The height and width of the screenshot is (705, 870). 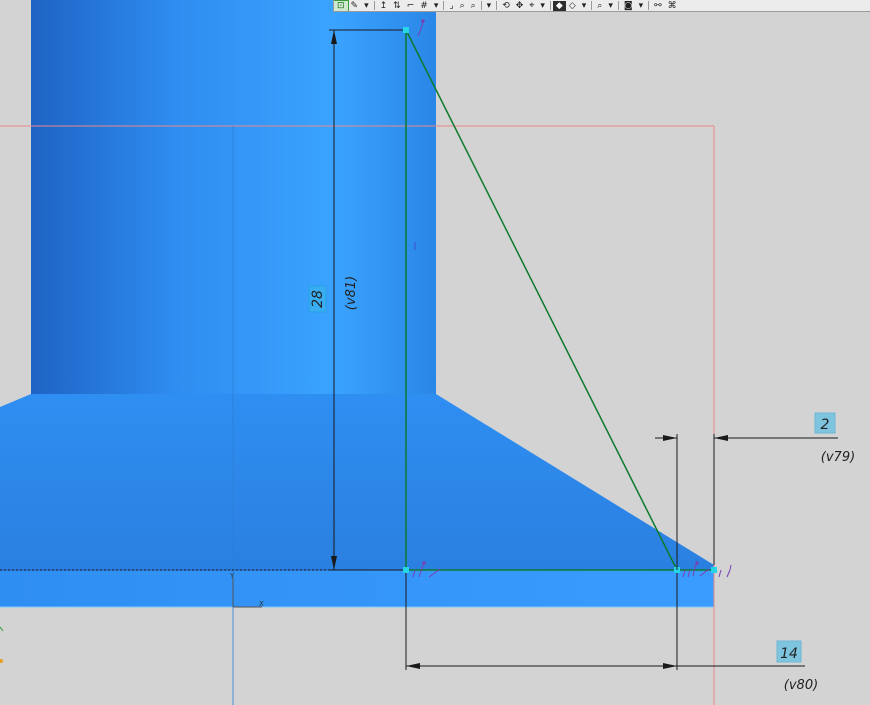 I want to click on section-button: ⌕, so click(x=599, y=6).